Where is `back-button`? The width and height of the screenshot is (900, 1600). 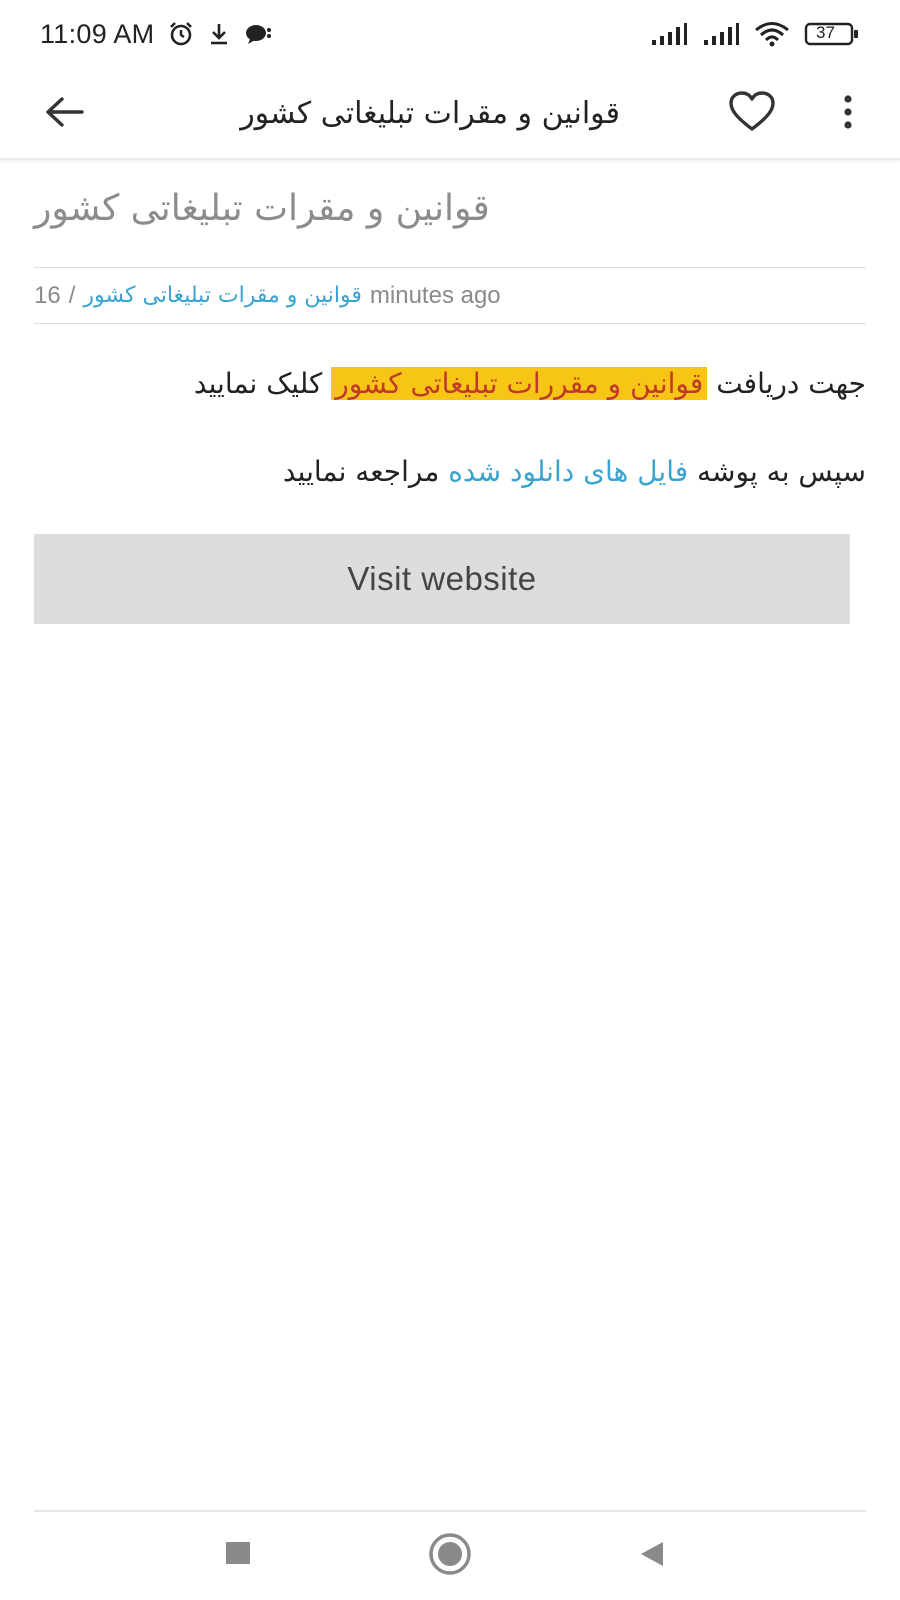
back-button is located at coordinates (64, 114).